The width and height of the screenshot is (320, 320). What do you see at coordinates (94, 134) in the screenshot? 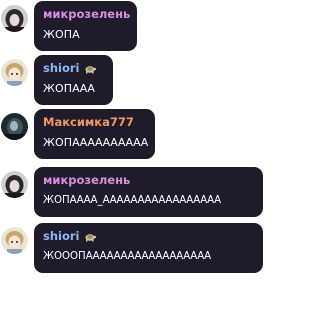
I see `message-bubble: Максимка777 ЖОПАААААААААА` at bounding box center [94, 134].